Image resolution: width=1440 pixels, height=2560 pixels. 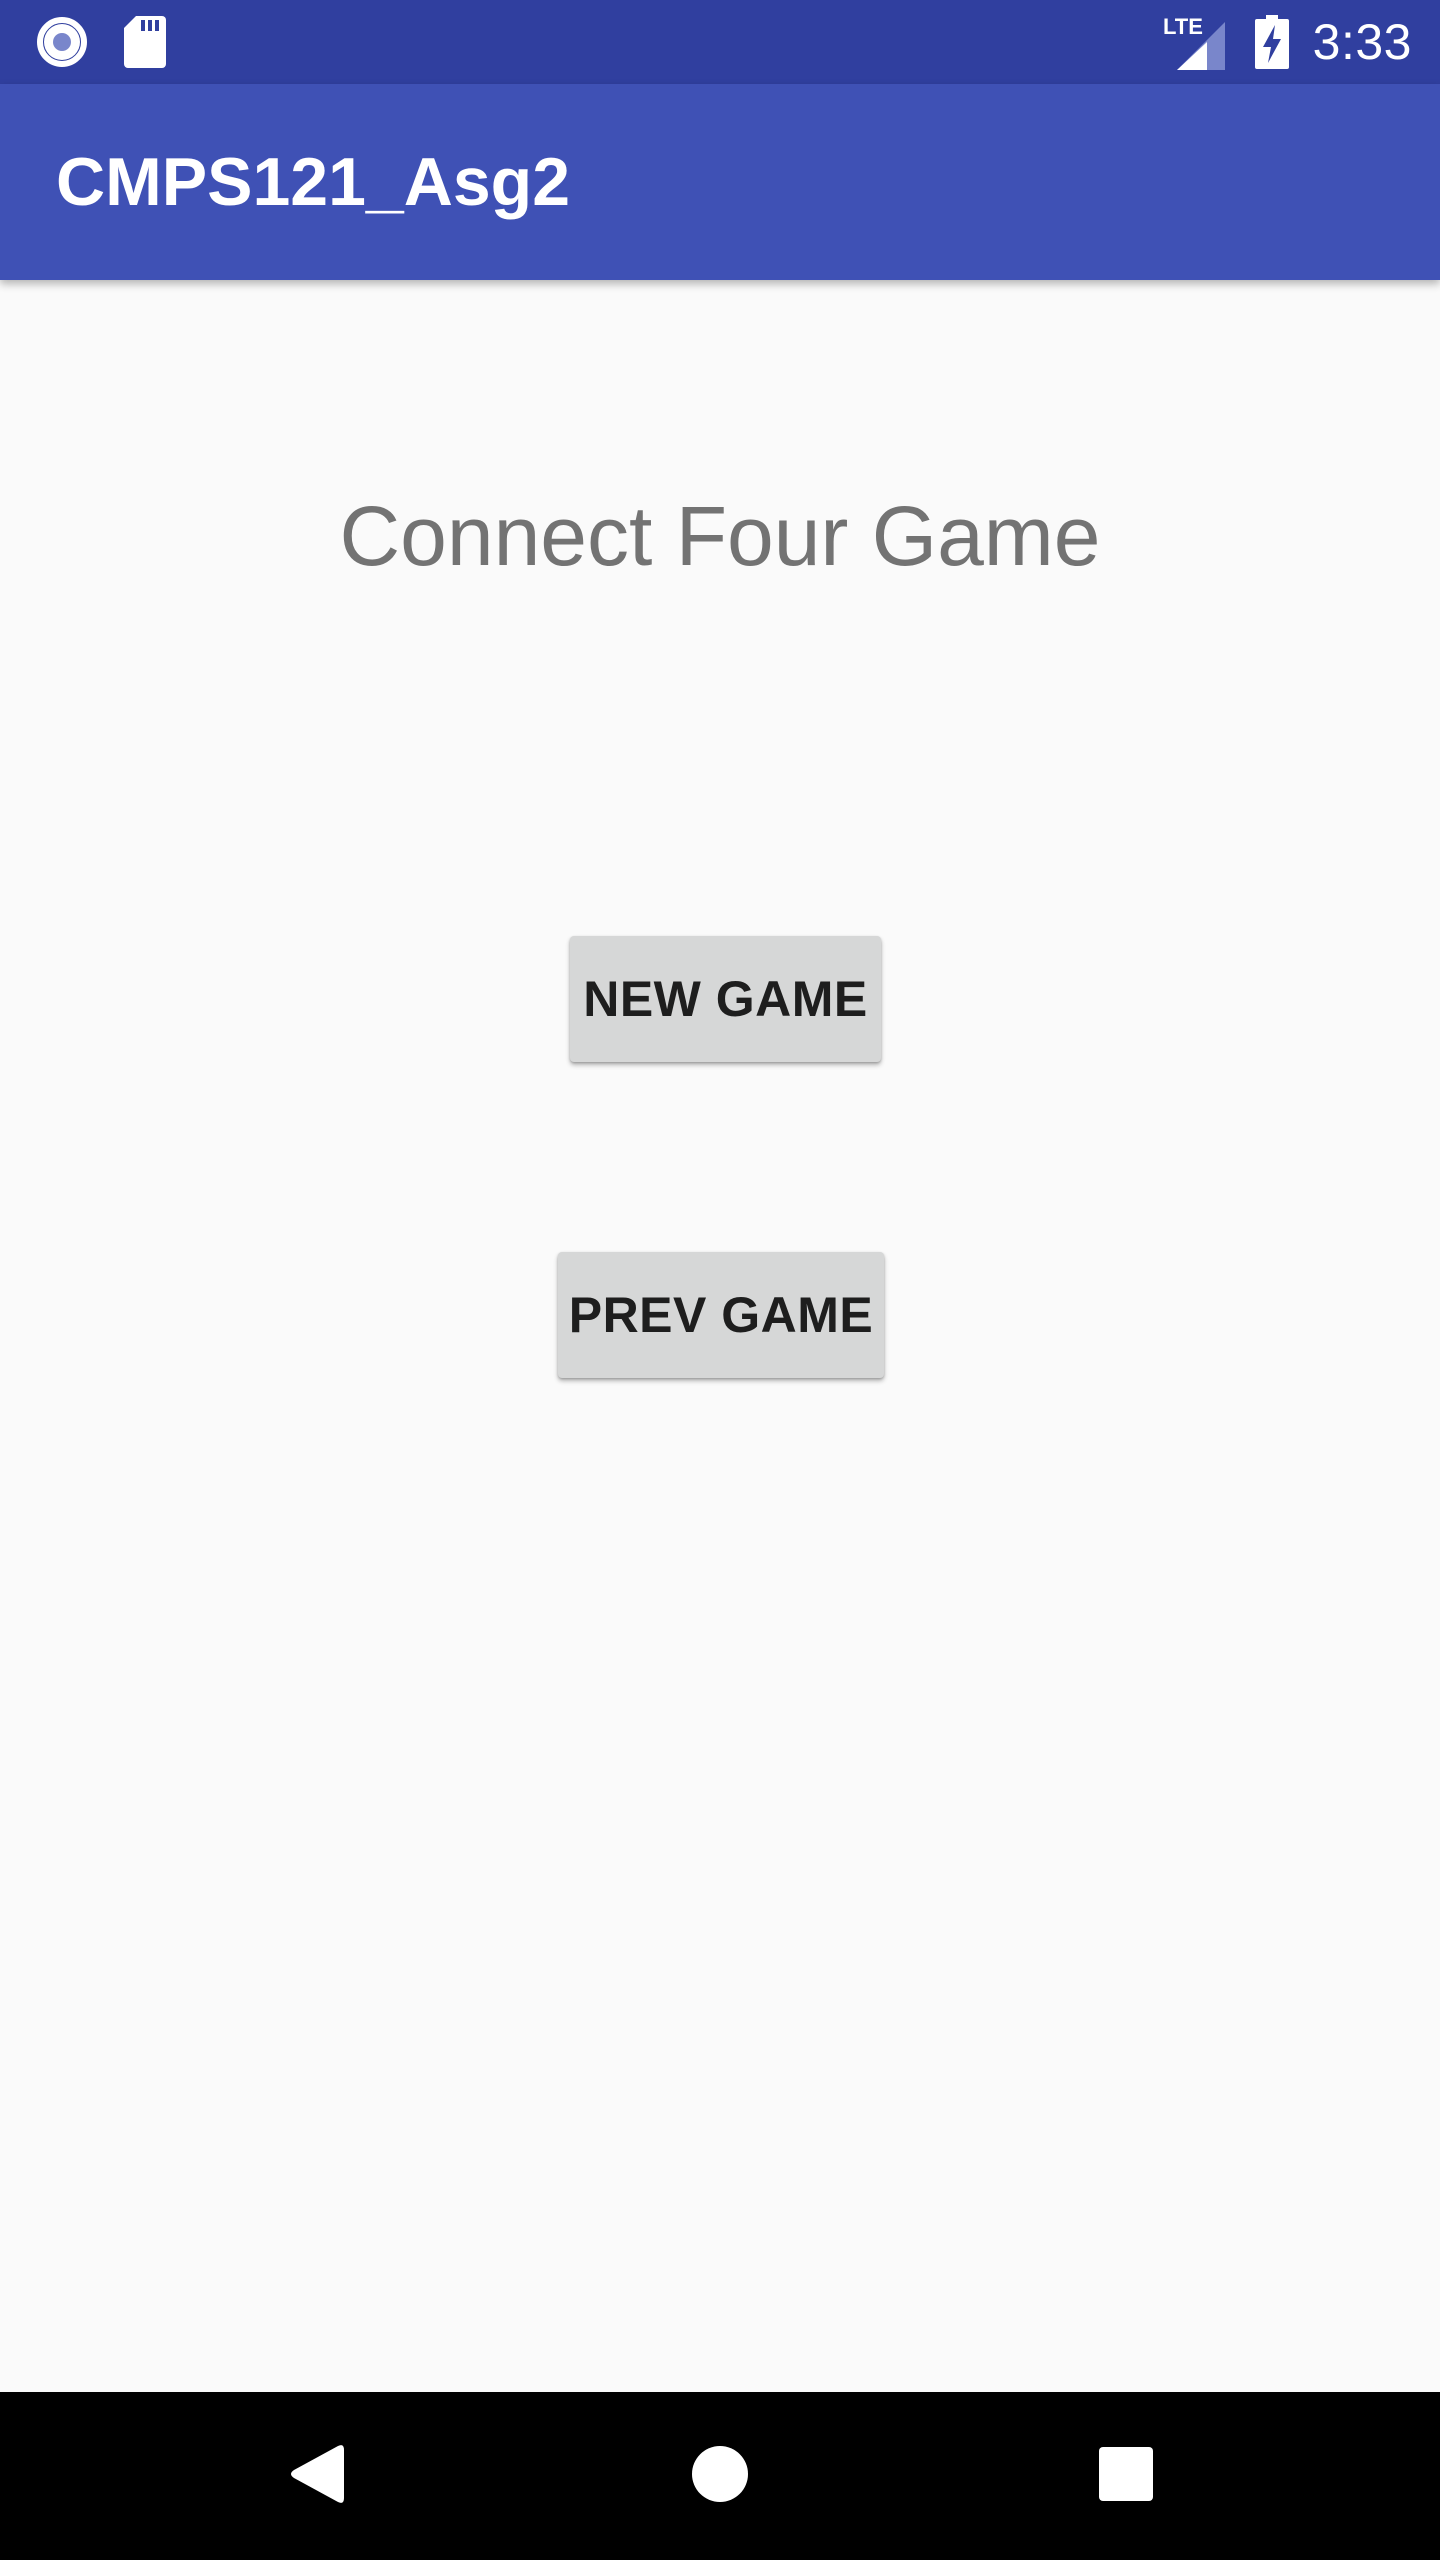 I want to click on status-left-icons, so click(x=101, y=42).